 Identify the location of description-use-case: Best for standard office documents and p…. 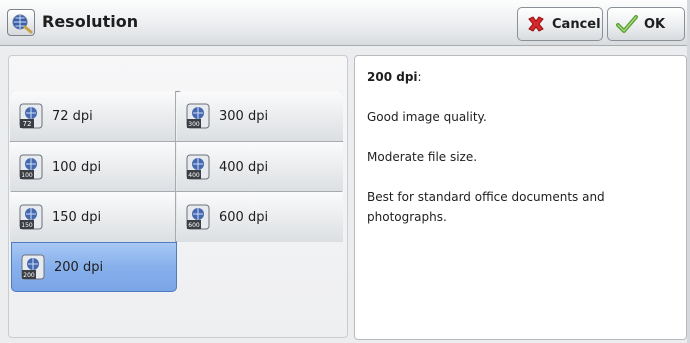
(486, 207).